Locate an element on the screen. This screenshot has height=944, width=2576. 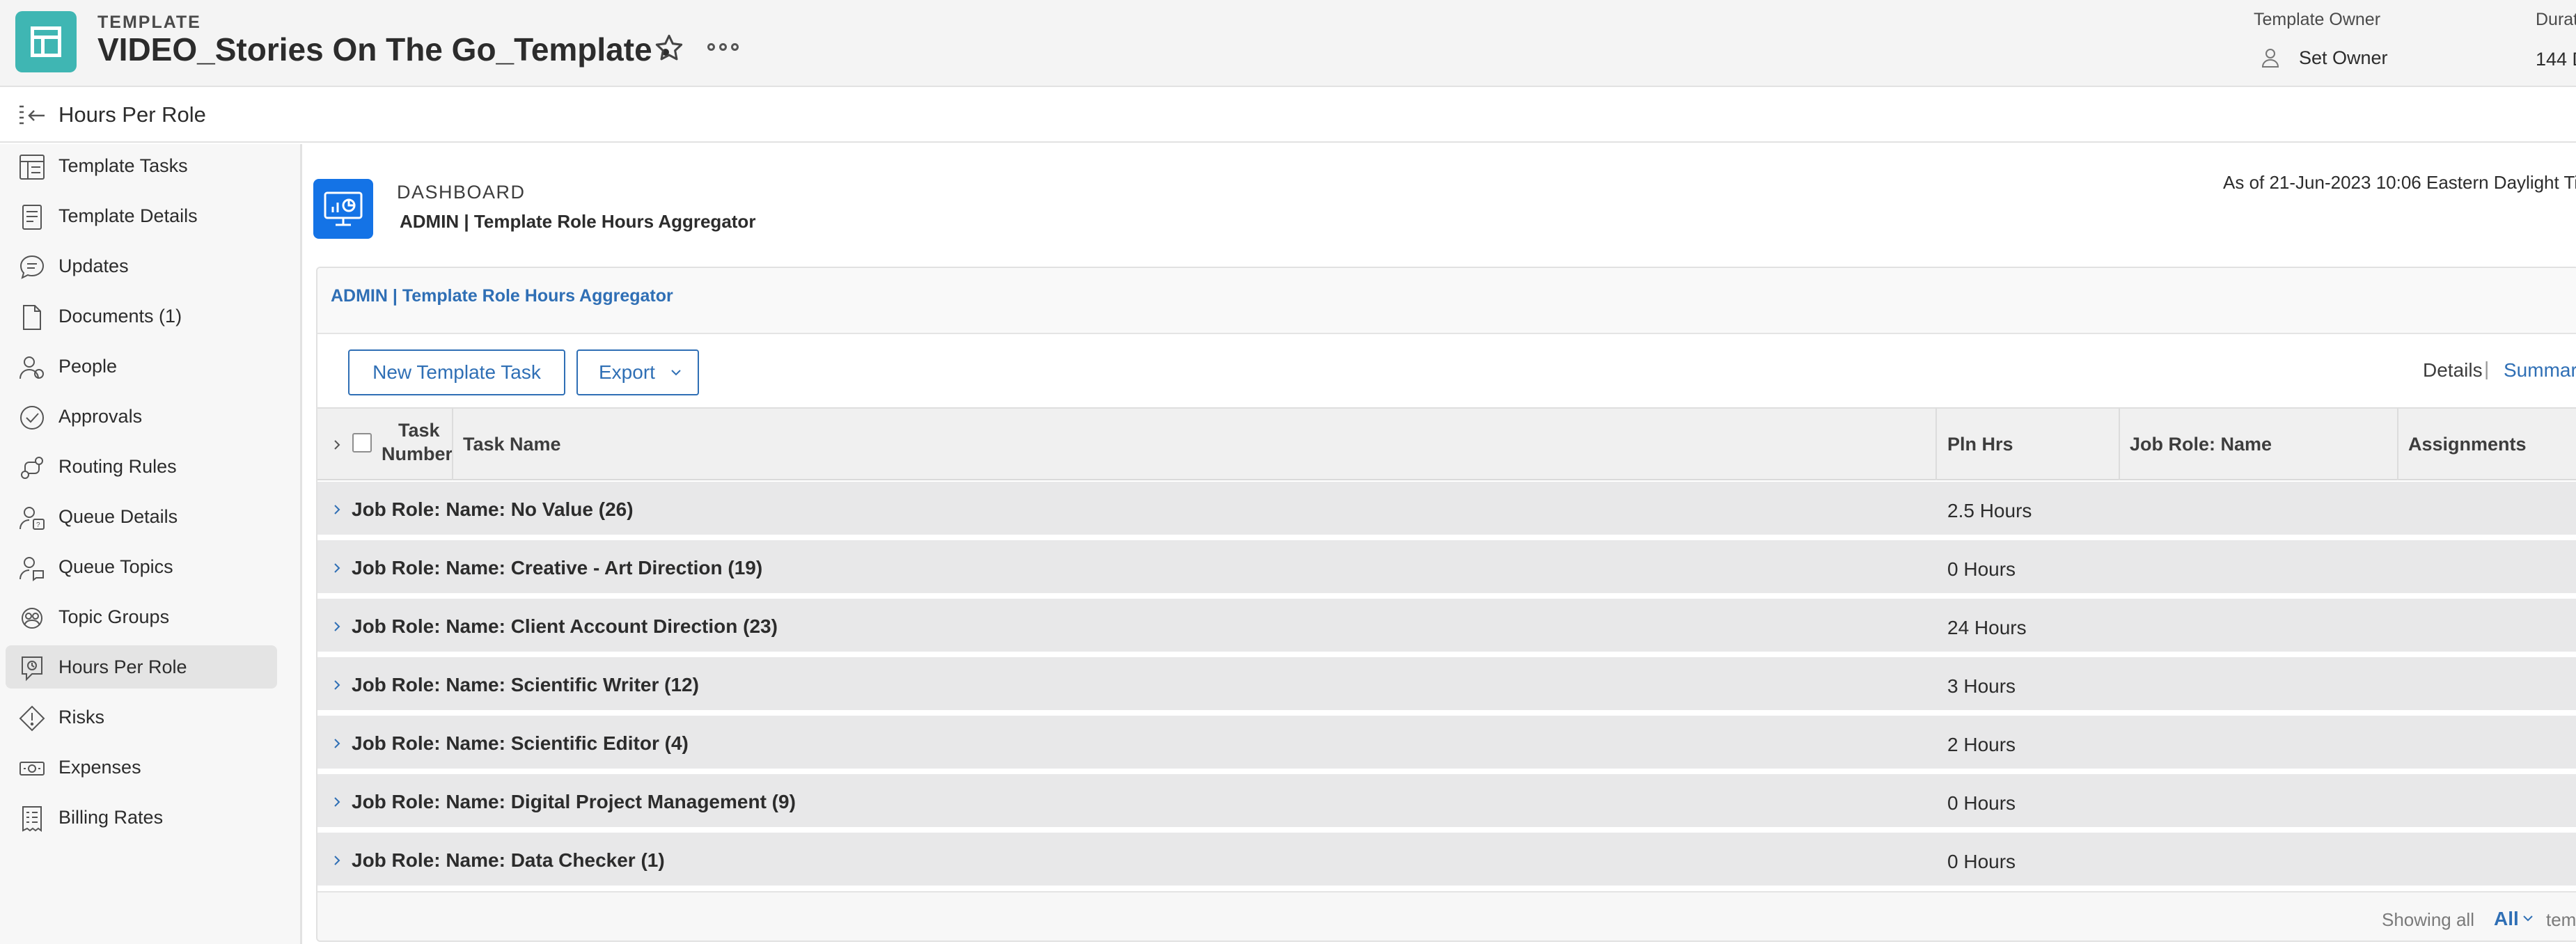
set-owner-link: Set Owner is located at coordinates (2343, 58).